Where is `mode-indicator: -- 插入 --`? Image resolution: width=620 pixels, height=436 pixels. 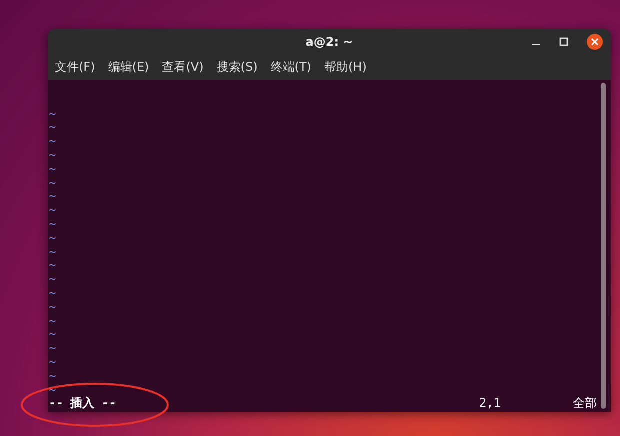
mode-indicator: -- 插入 -- is located at coordinates (82, 404).